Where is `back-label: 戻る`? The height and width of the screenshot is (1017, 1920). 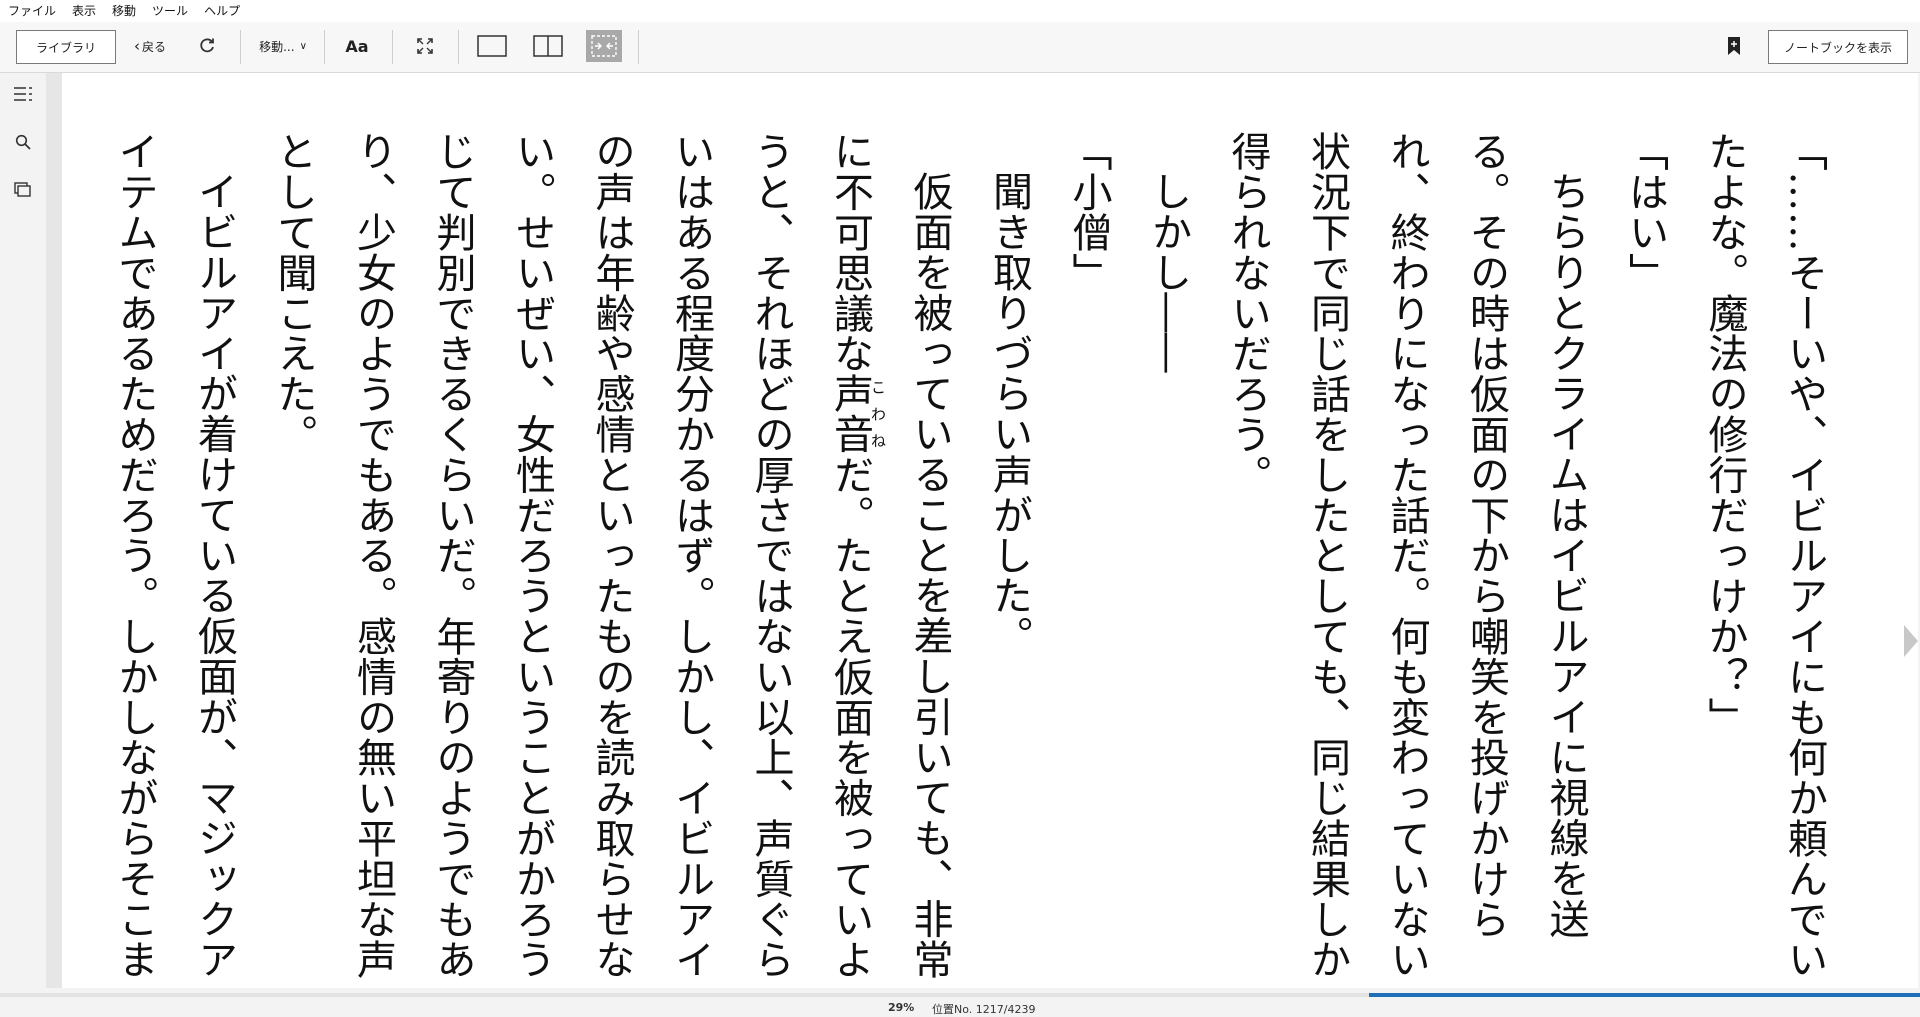 back-label: 戻る is located at coordinates (153, 46).